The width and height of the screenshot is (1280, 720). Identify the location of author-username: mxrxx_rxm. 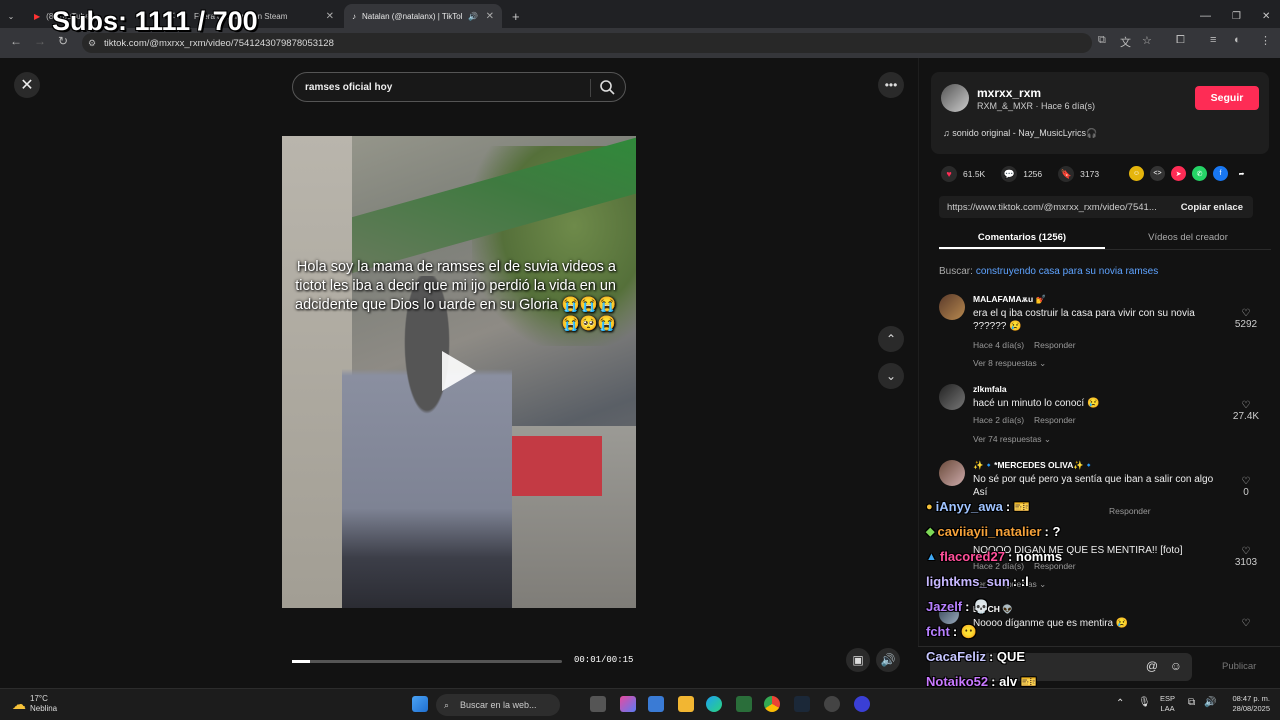
(1009, 93).